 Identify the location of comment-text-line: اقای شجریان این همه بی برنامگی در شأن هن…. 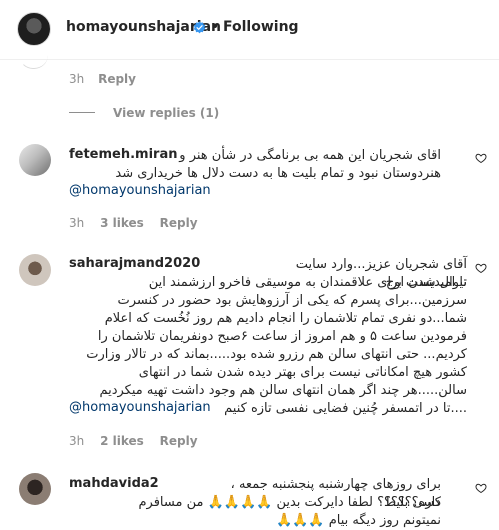
(310, 155).